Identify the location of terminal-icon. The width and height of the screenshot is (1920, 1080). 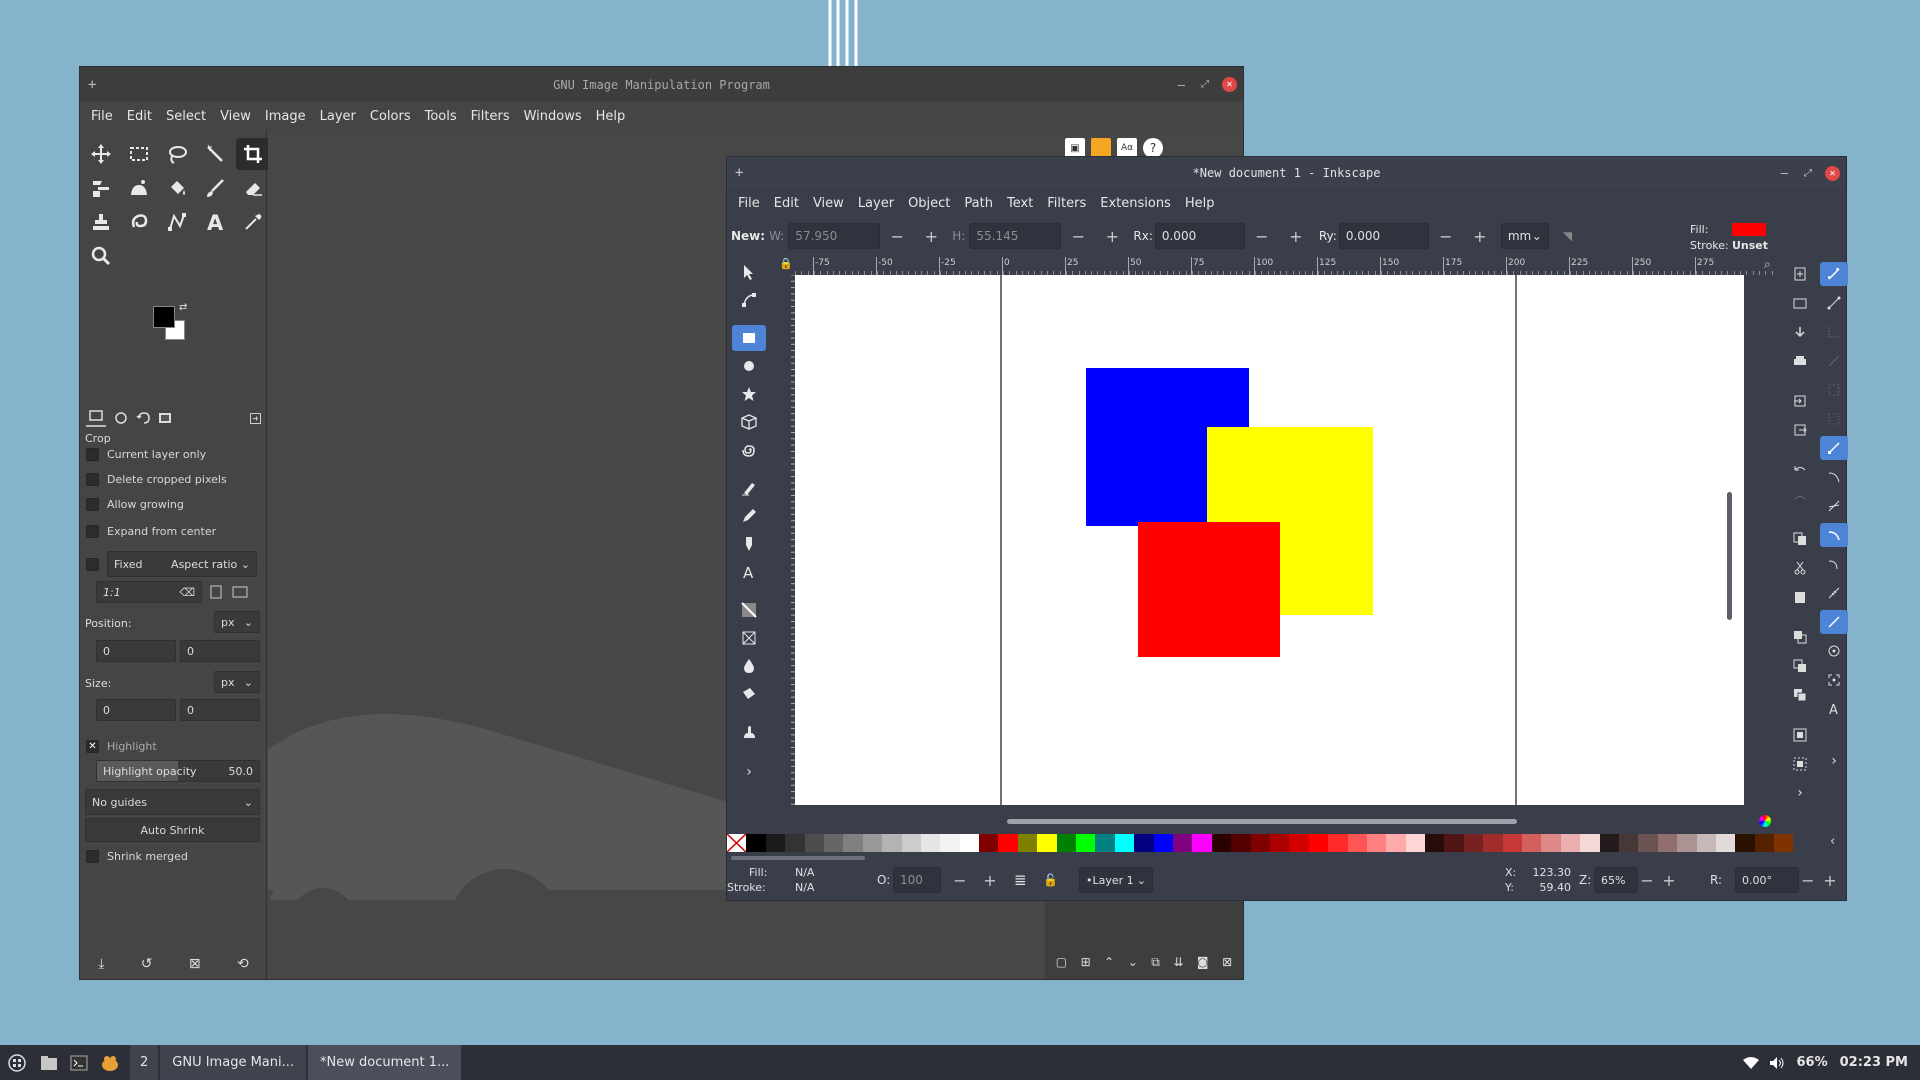
(79, 1062).